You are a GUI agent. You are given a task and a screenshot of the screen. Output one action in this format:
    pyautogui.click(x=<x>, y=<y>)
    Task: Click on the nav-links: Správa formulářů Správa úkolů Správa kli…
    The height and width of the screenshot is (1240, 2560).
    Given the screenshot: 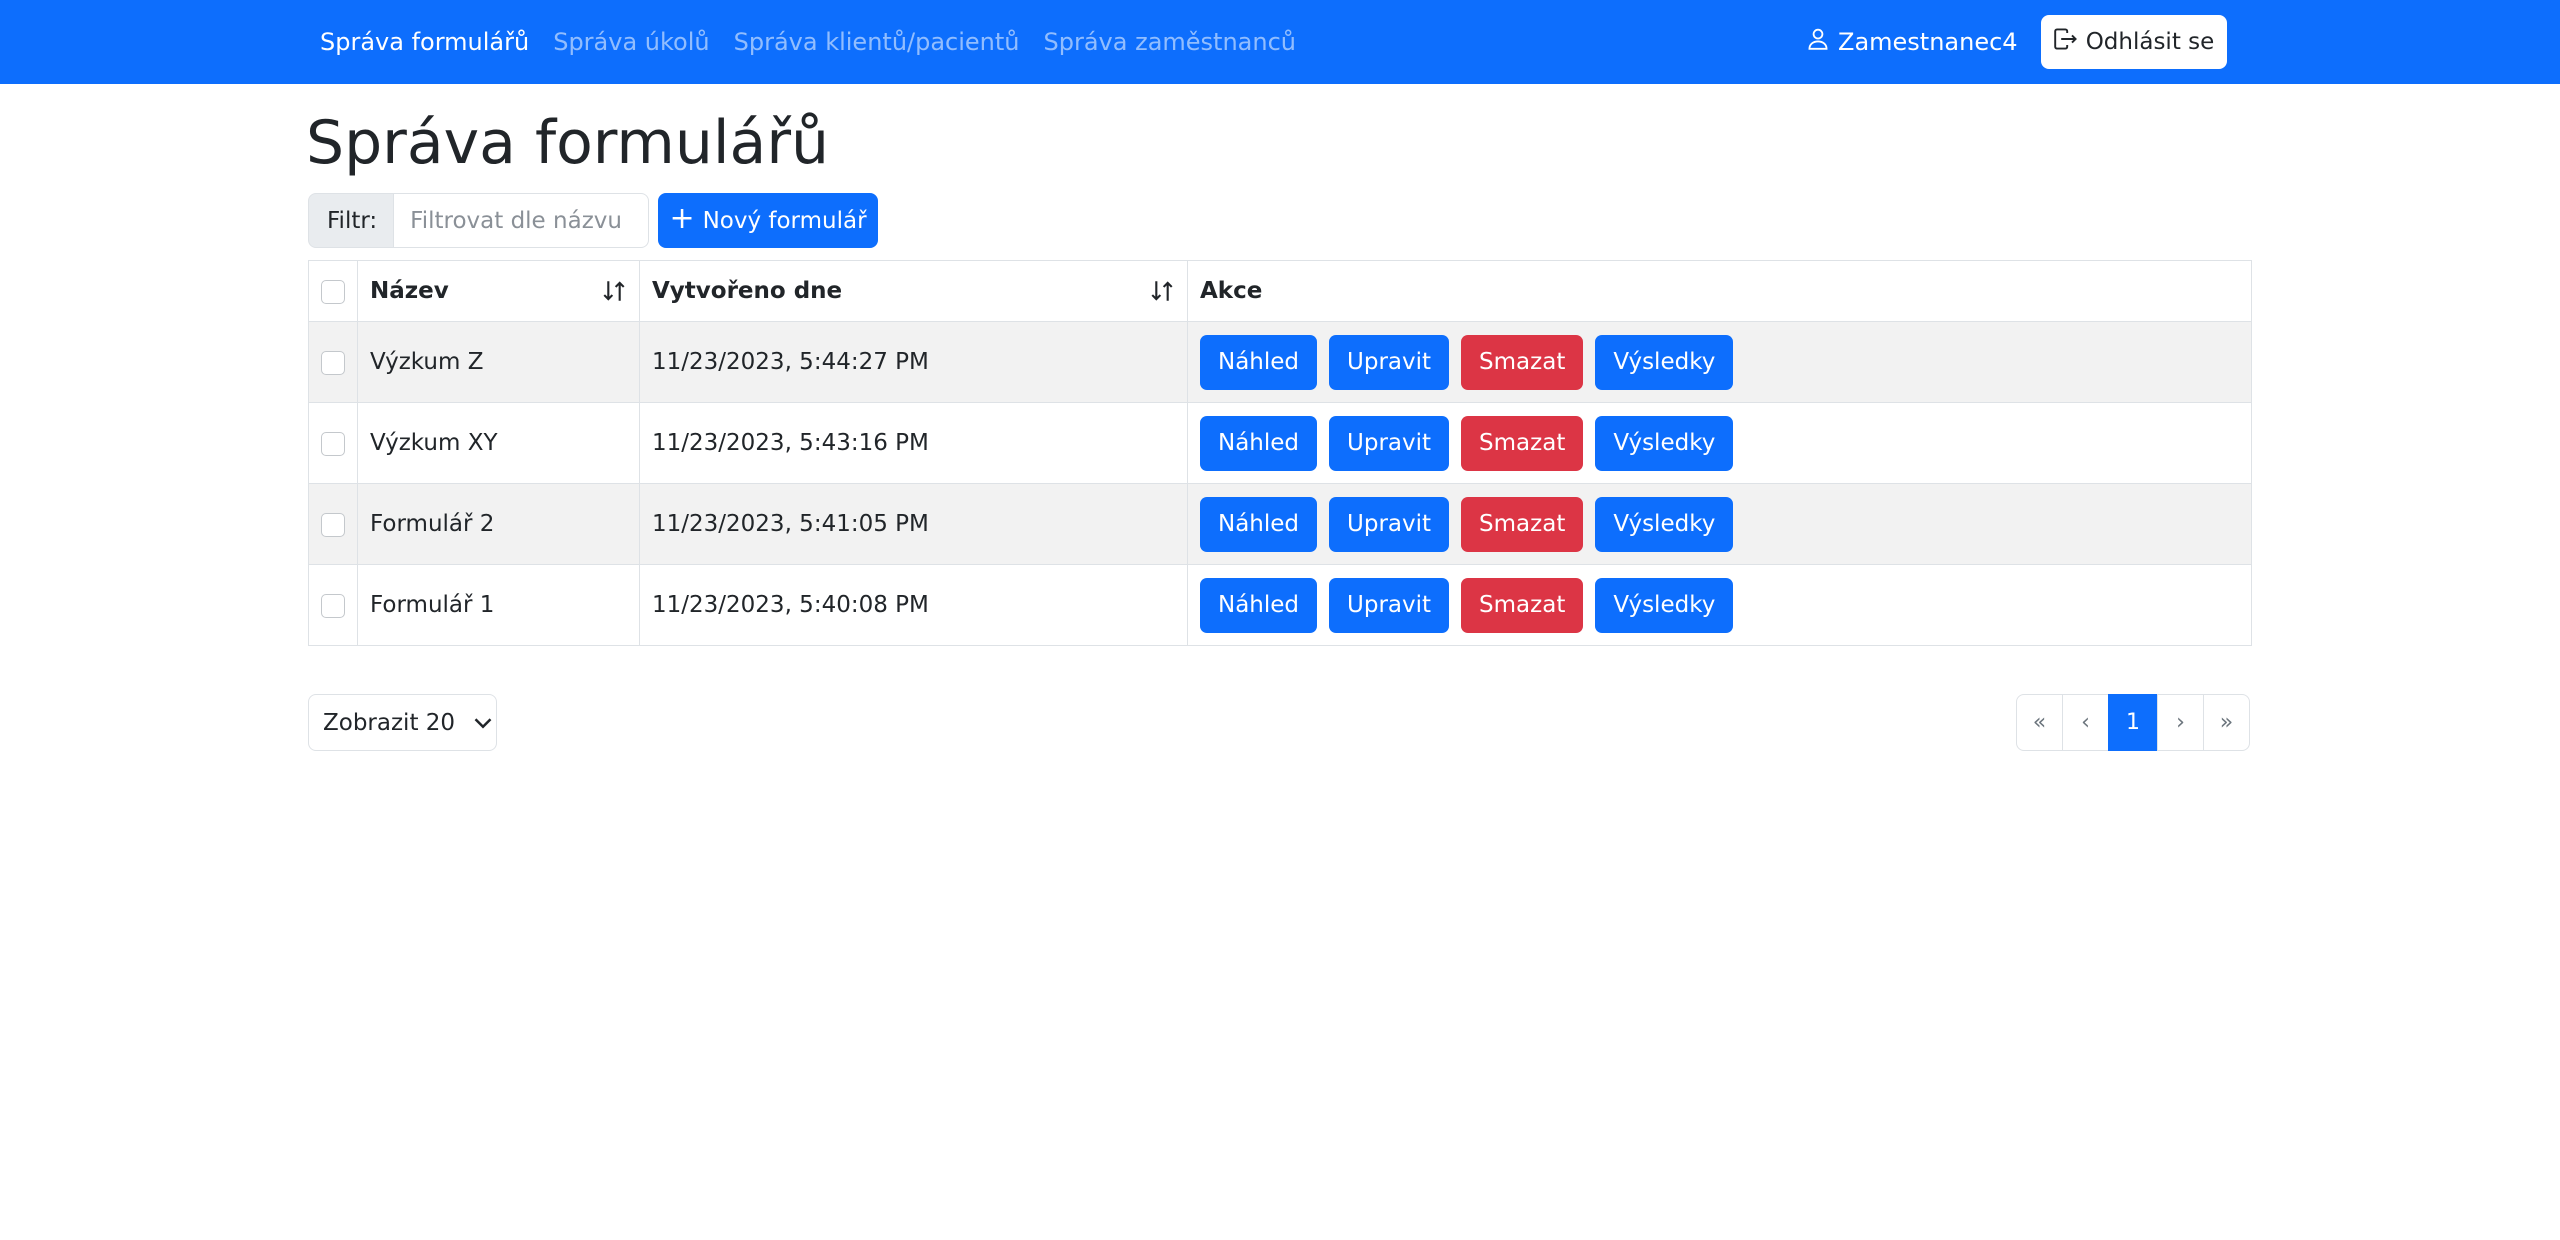 What is the action you would take?
    pyautogui.click(x=808, y=42)
    